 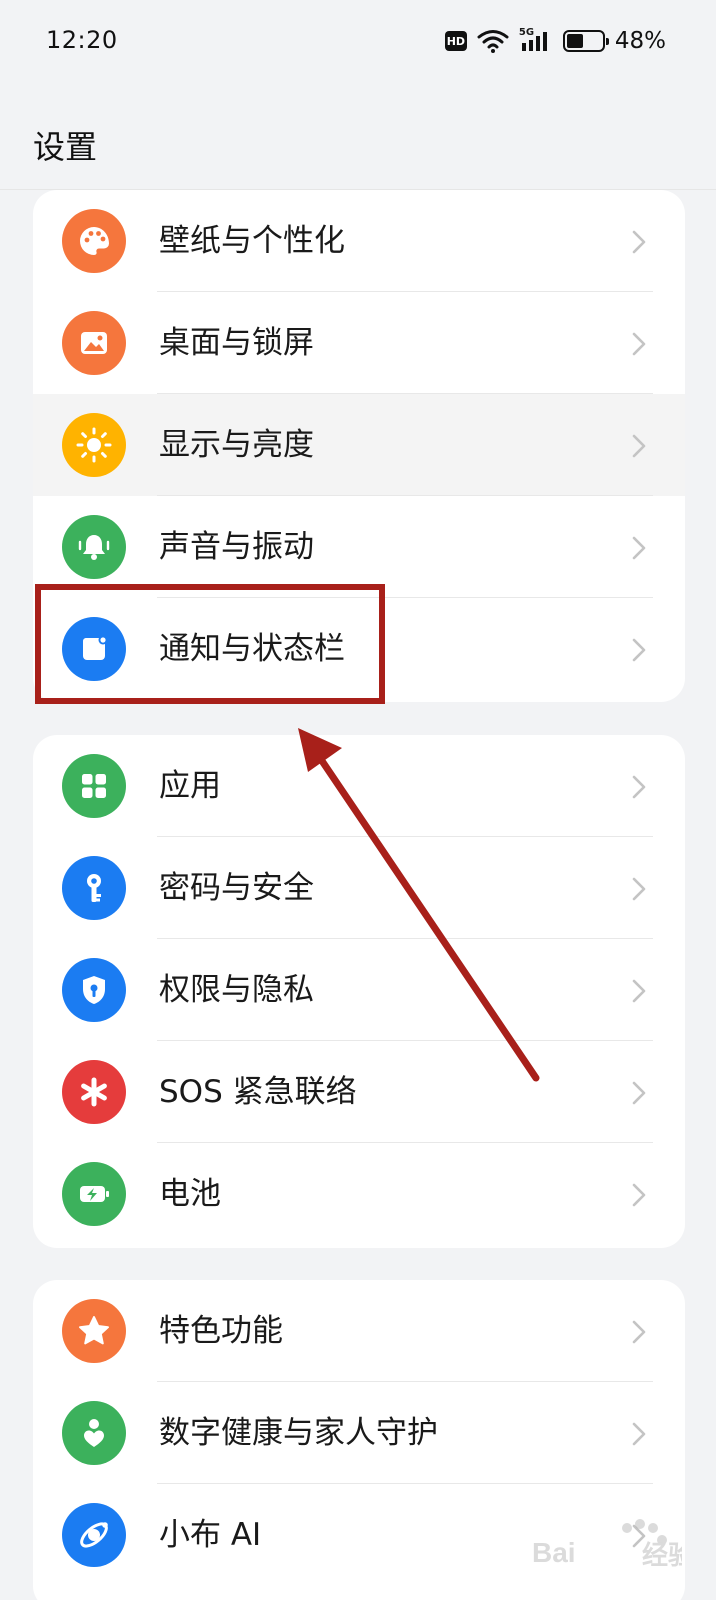 What do you see at coordinates (258, 1092) in the screenshot?
I see `settings-item-label: SOS 紧急联络` at bounding box center [258, 1092].